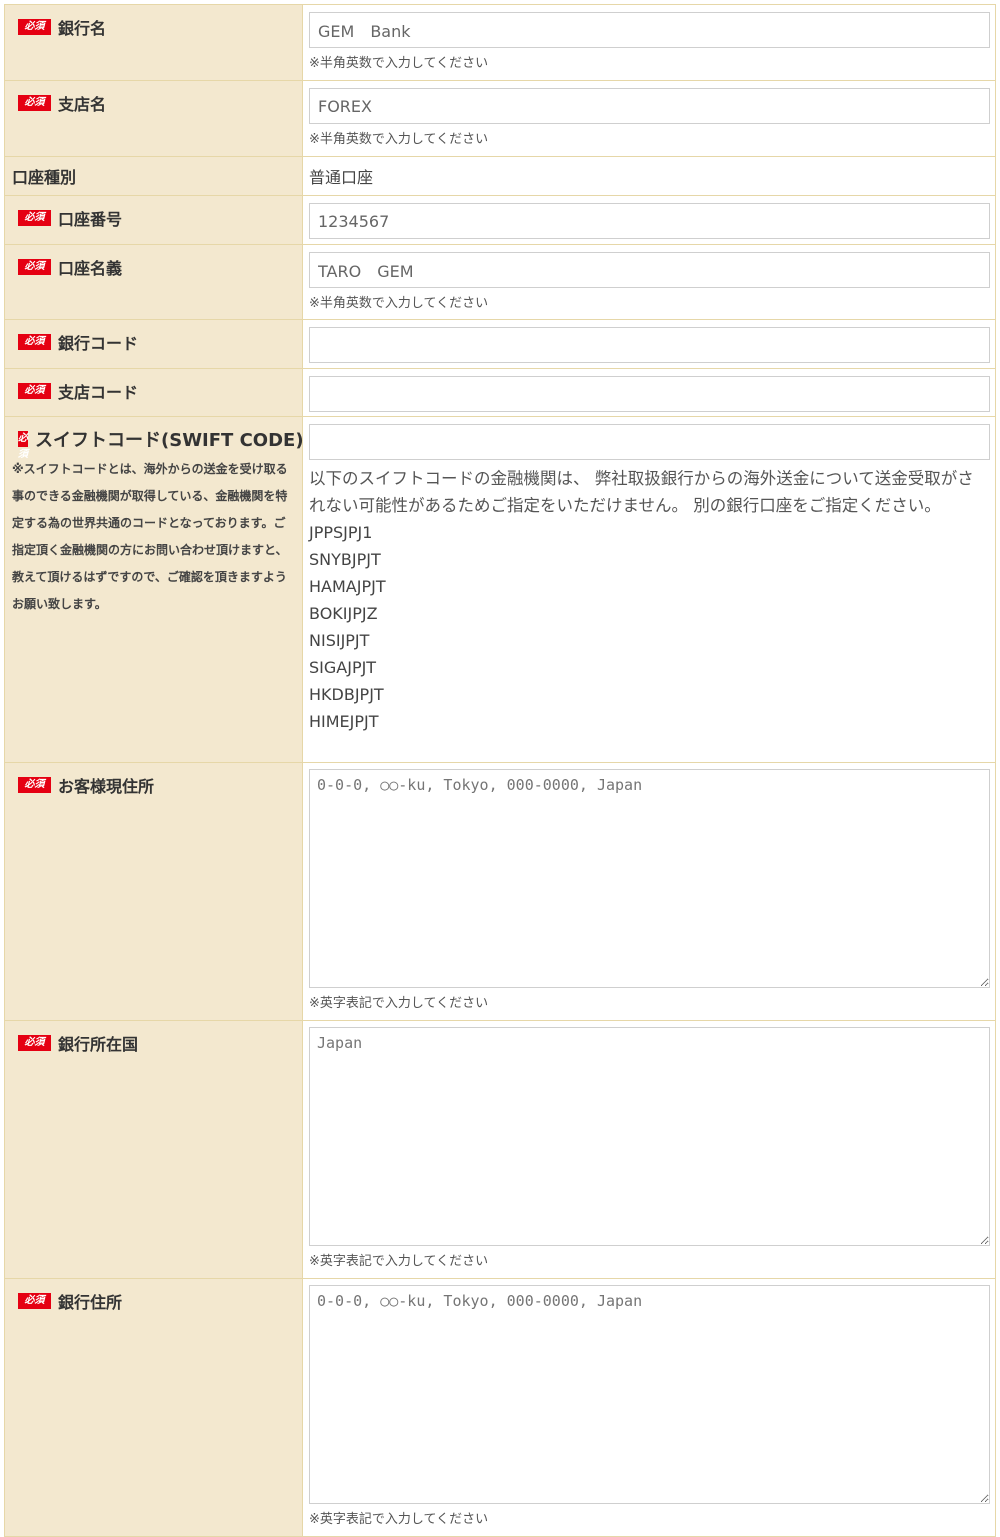 The width and height of the screenshot is (1000, 1537). I want to click on customer-address-label: お客様現住所, so click(106, 786).